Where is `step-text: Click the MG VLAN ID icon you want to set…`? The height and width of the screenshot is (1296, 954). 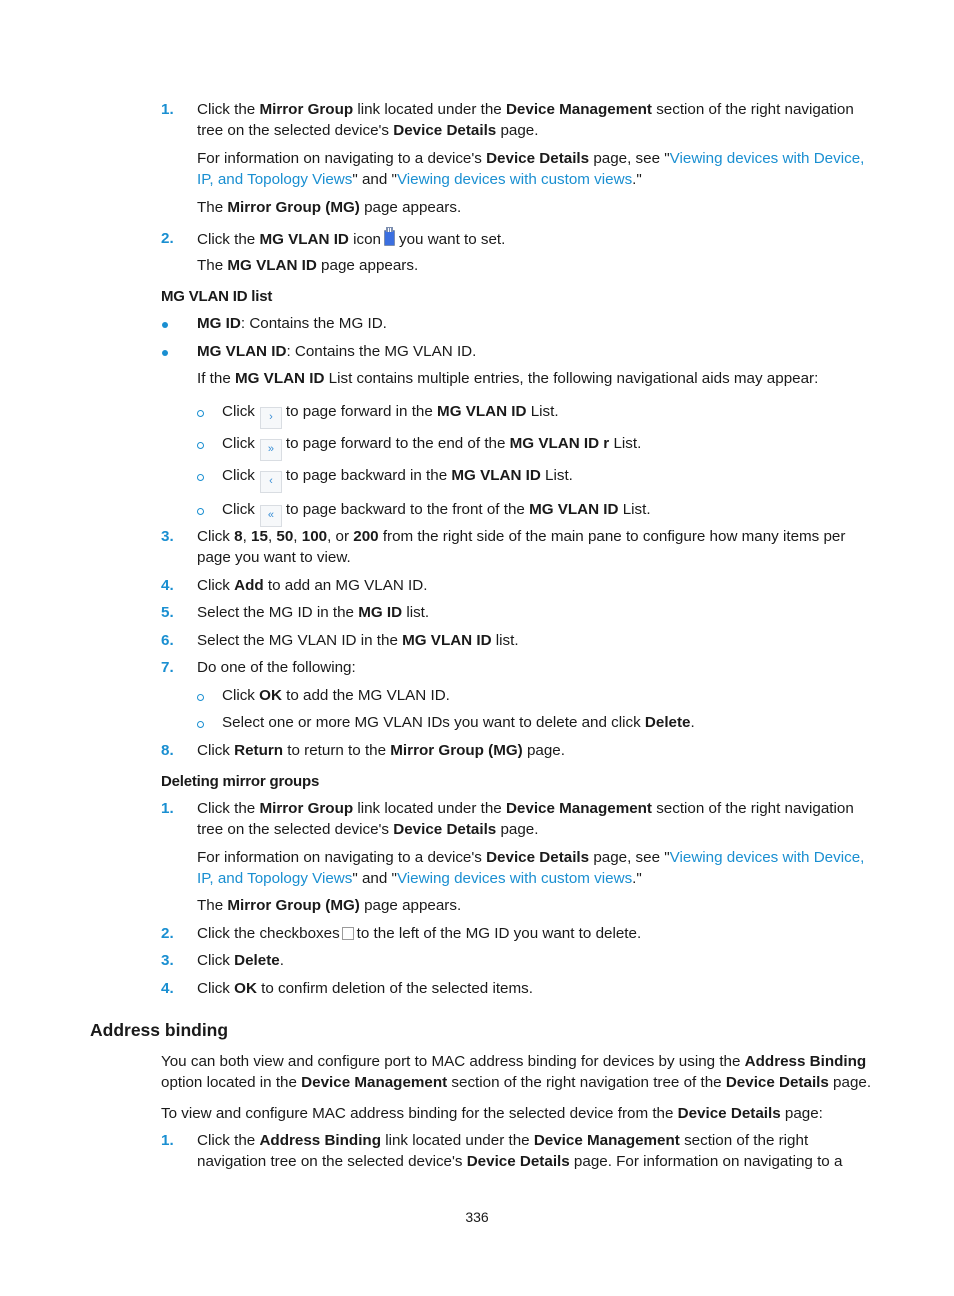
step-text: Click the MG VLAN ID icon you want to set… is located at coordinates (351, 237).